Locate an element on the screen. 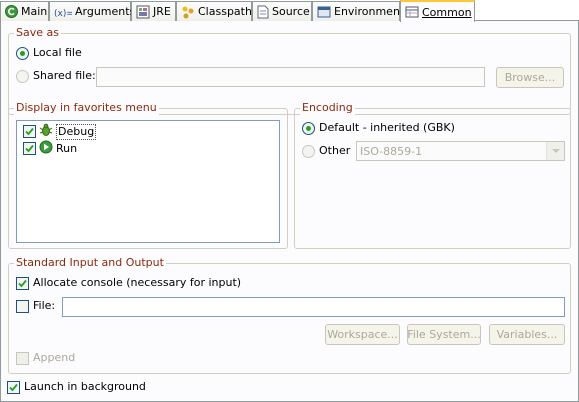 The image size is (579, 402). favorites-list: Debug Run is located at coordinates (148, 181).